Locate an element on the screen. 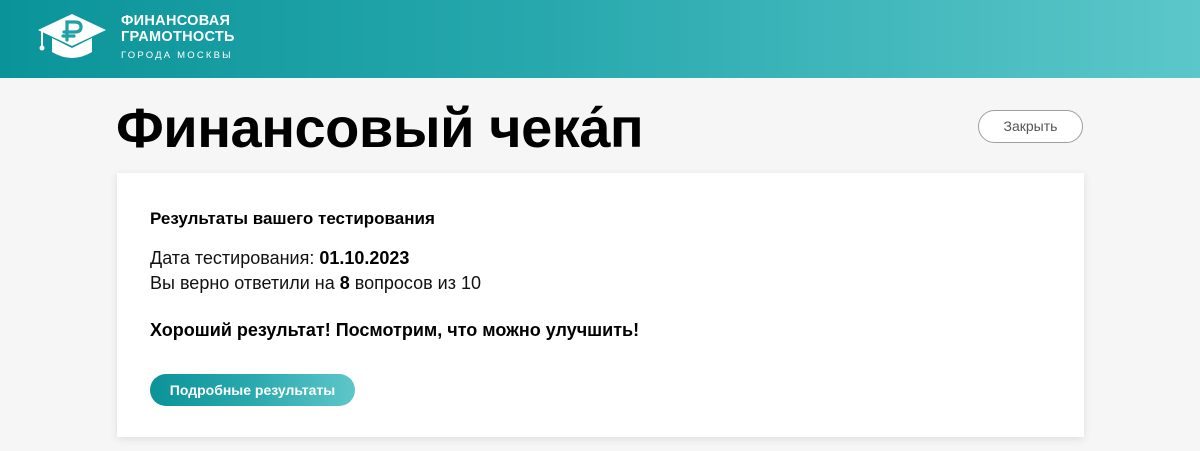  logo-line-2: ГРАМОТНОСТЬ is located at coordinates (178, 37).